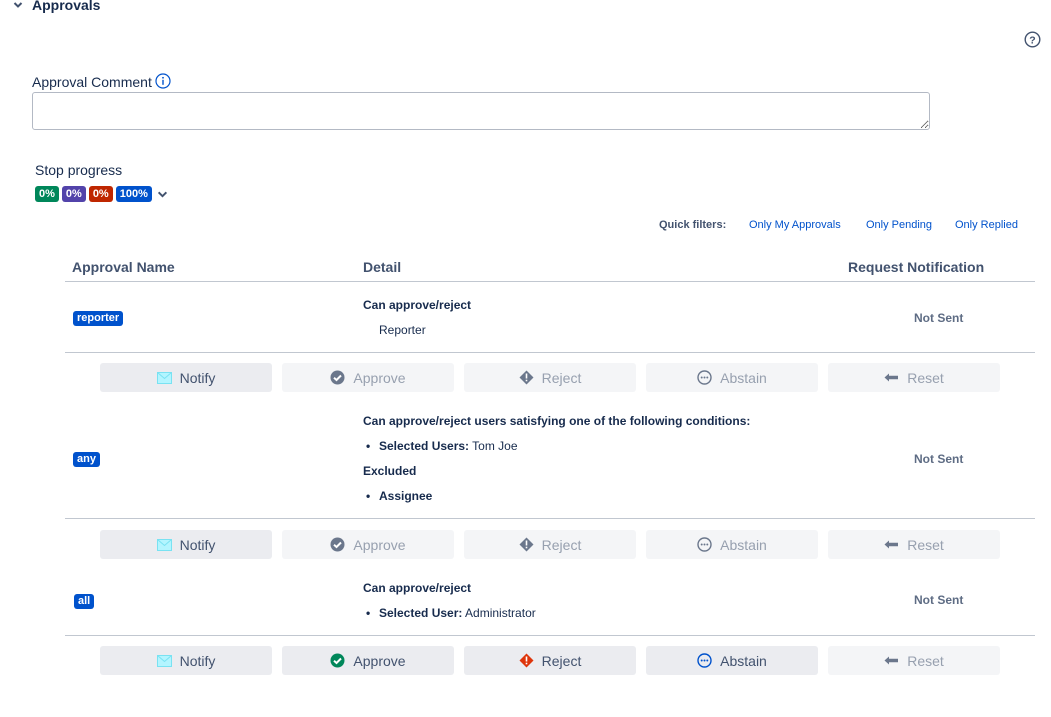 The image size is (1051, 717). Describe the element at coordinates (163, 81) in the screenshot. I see `info-icon` at that location.